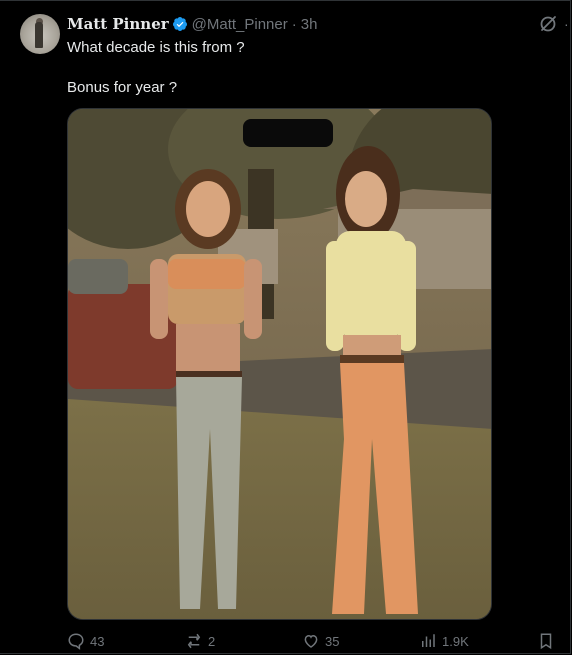 Image resolution: width=572 pixels, height=655 pixels. I want to click on avatar-figure, so click(39, 35).